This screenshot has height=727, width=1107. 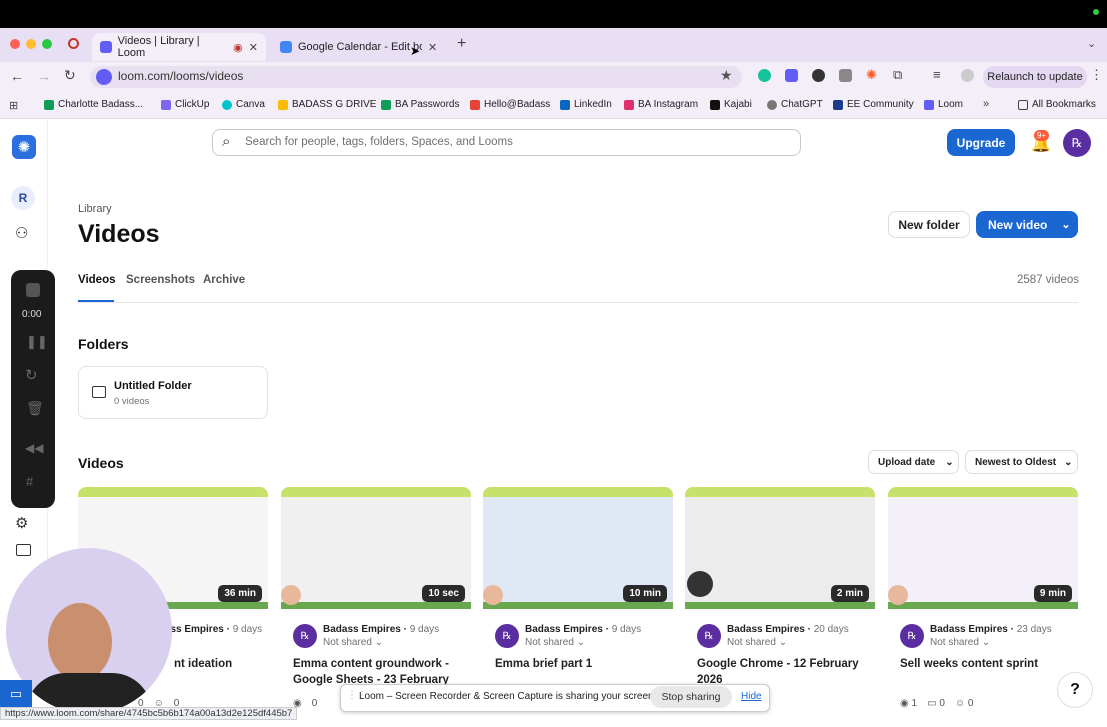 I want to click on upgrade-button: Upgrade, so click(x=981, y=142).